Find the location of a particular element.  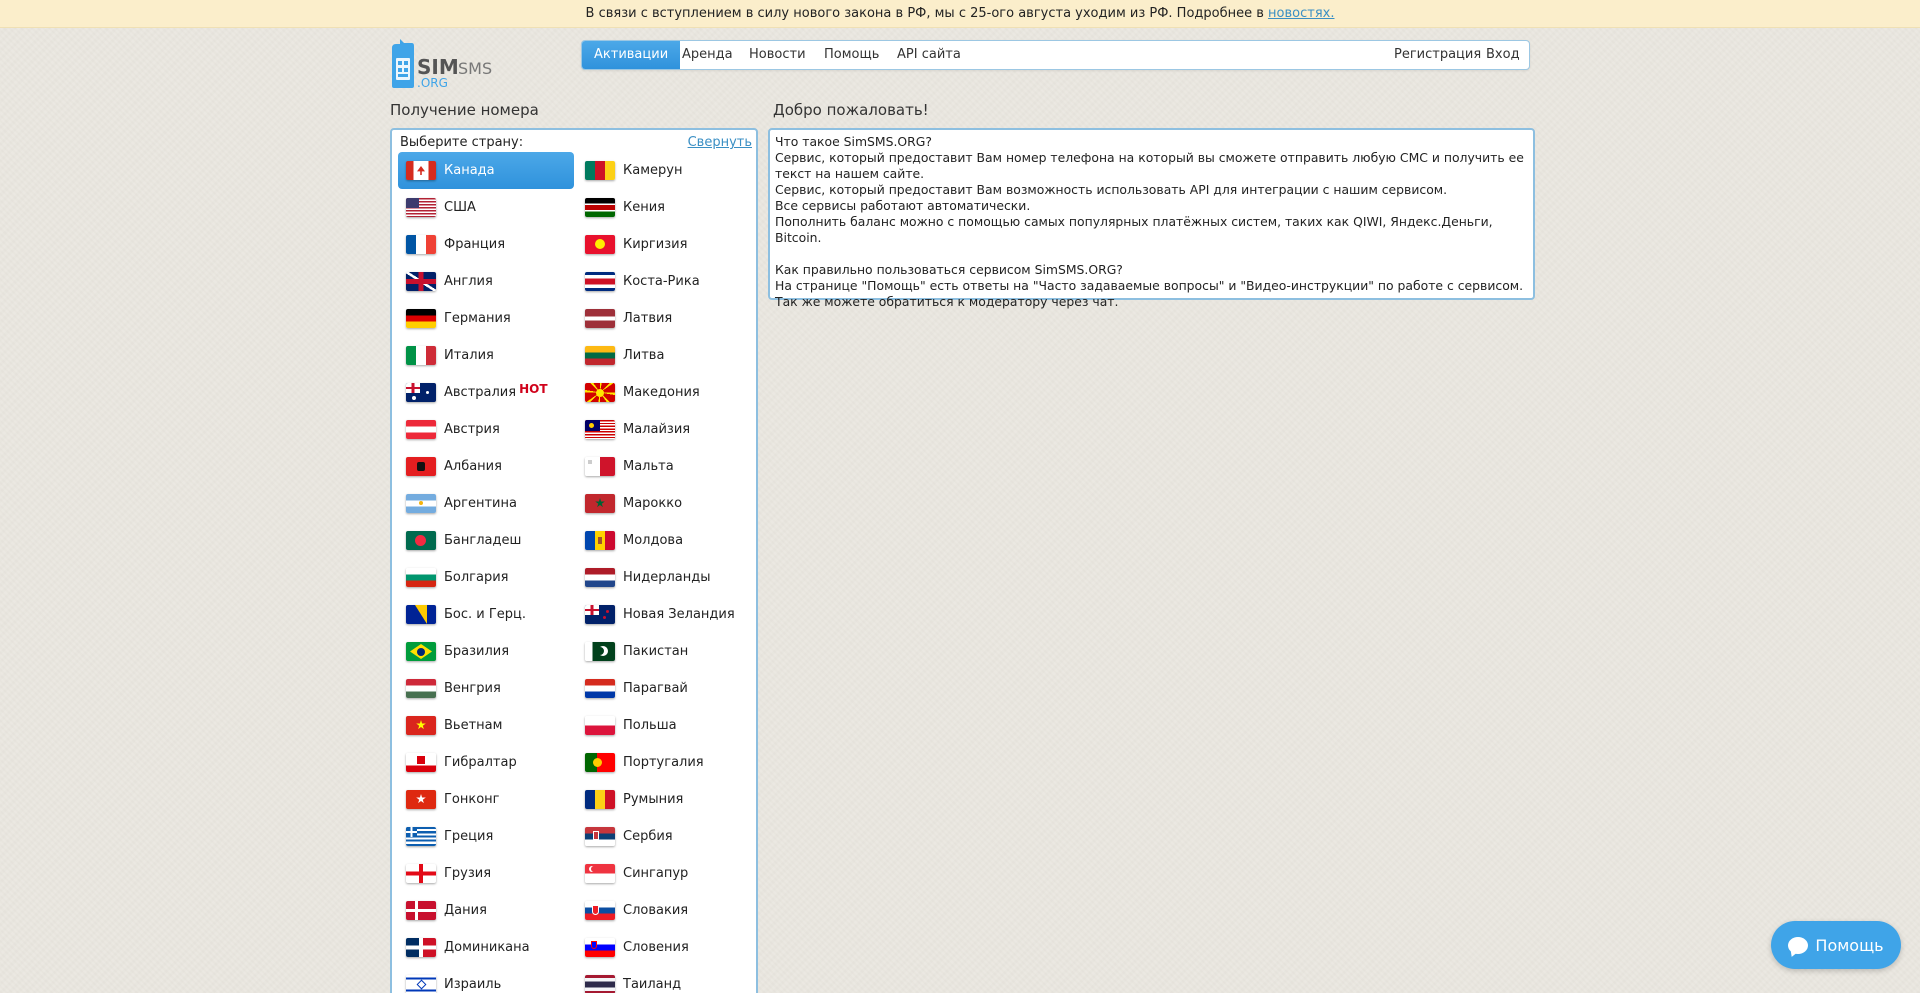

country-slovakia: Словакия is located at coordinates (665, 910).